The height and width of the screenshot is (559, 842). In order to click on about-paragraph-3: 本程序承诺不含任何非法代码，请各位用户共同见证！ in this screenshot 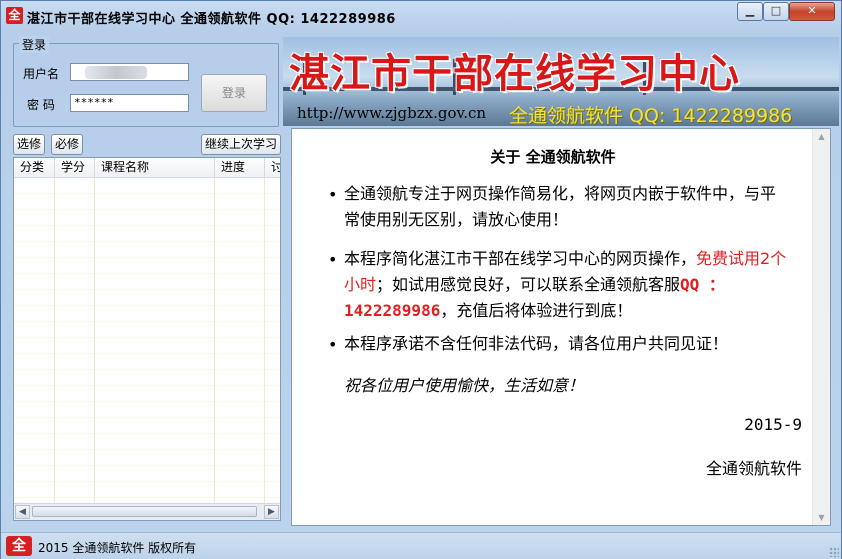, I will do `click(536, 343)`.